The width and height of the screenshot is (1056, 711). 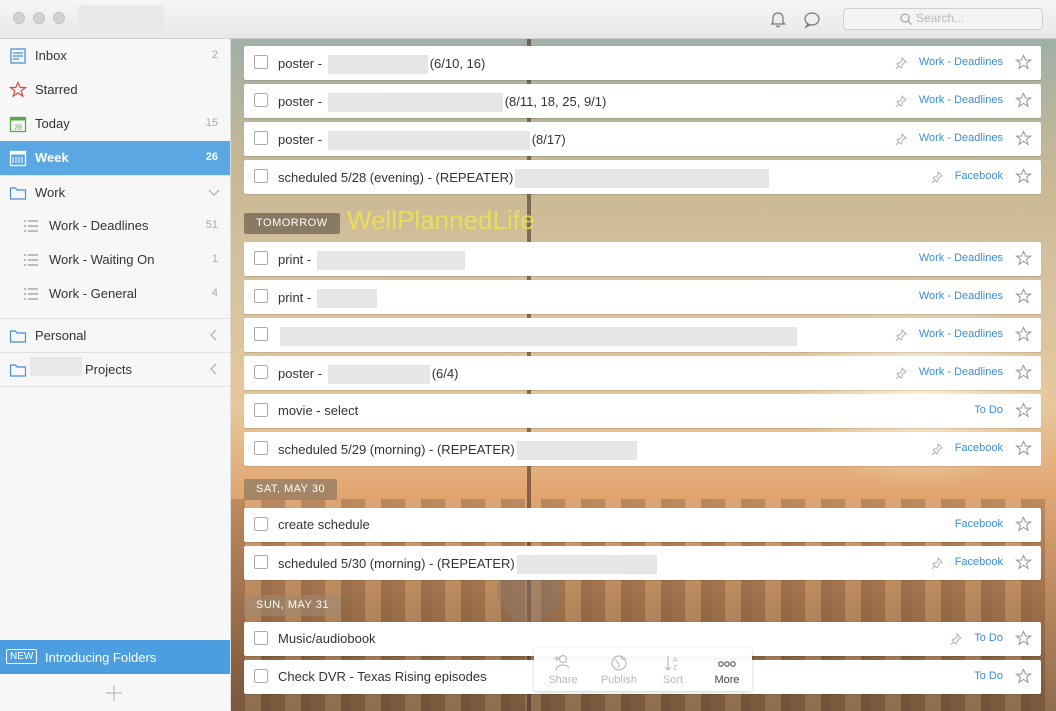 What do you see at coordinates (812, 20) in the screenshot?
I see `conversations-bubble-icon` at bounding box center [812, 20].